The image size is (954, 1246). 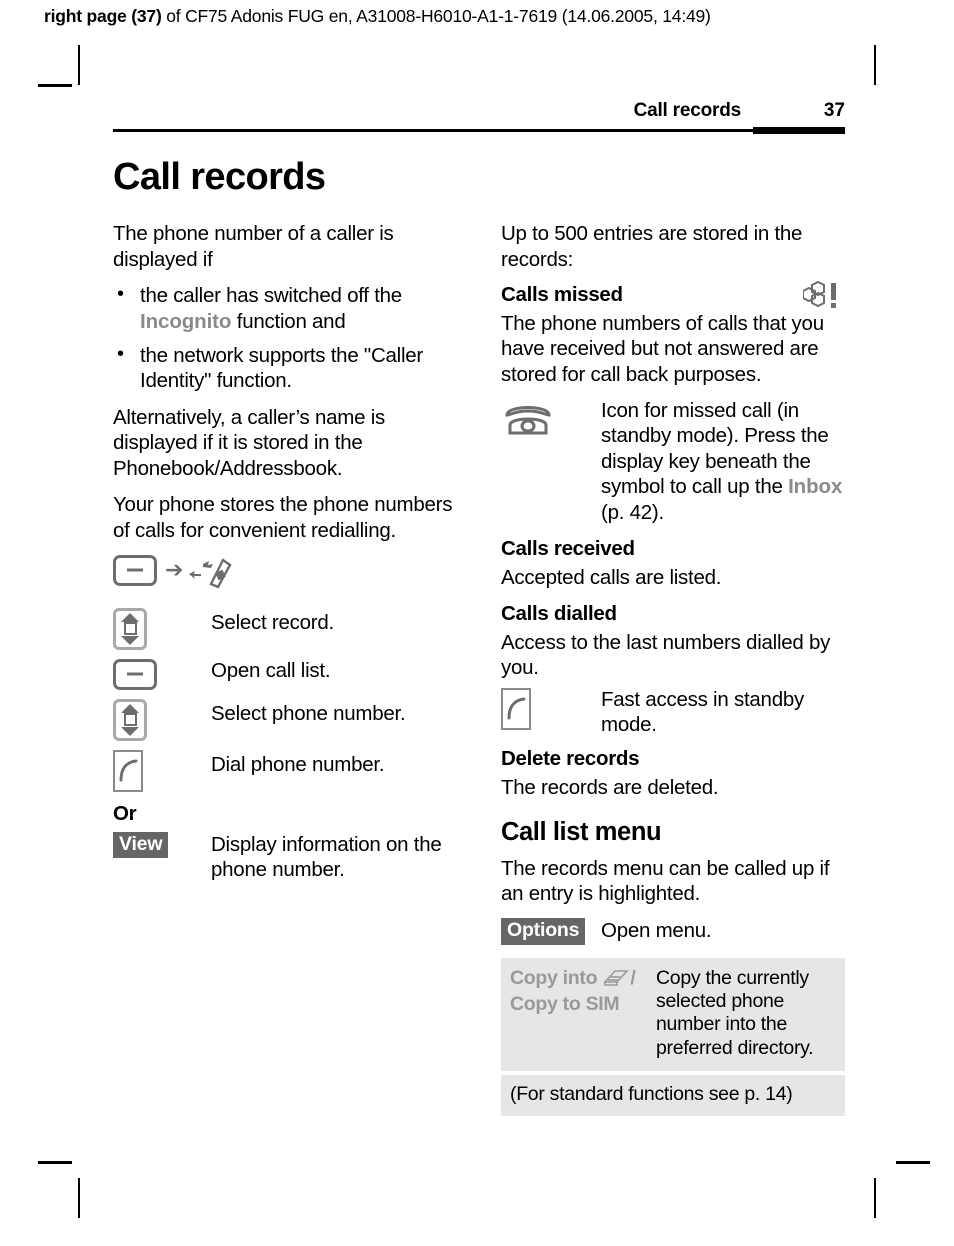 What do you see at coordinates (913, 1162) in the screenshot?
I see `crop-mark-bottom-right-horizontal` at bounding box center [913, 1162].